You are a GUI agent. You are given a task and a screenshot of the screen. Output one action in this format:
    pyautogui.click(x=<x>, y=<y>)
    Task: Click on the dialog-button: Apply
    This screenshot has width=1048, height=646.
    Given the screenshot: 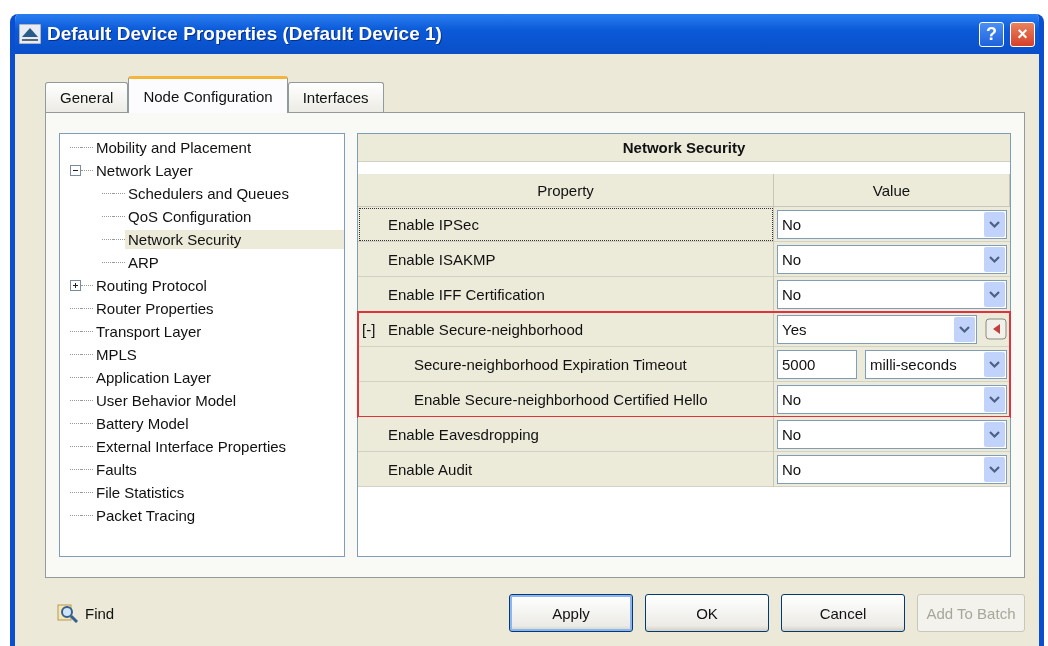 What is the action you would take?
    pyautogui.click(x=571, y=613)
    